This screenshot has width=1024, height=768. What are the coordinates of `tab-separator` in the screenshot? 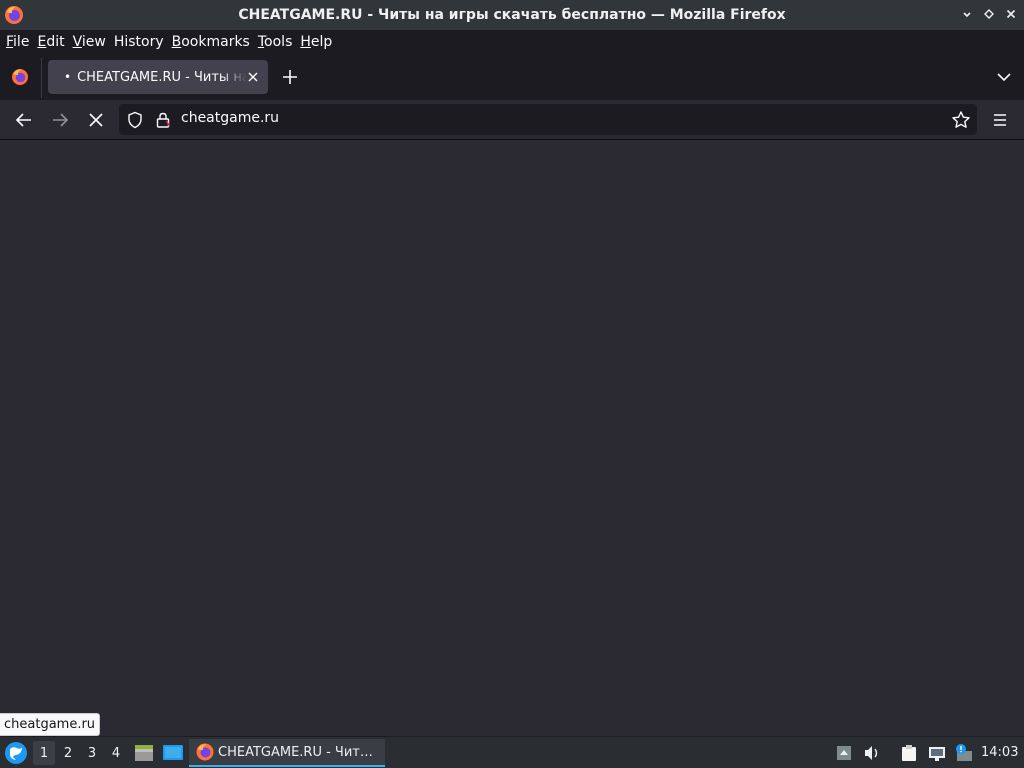 It's located at (41, 78).